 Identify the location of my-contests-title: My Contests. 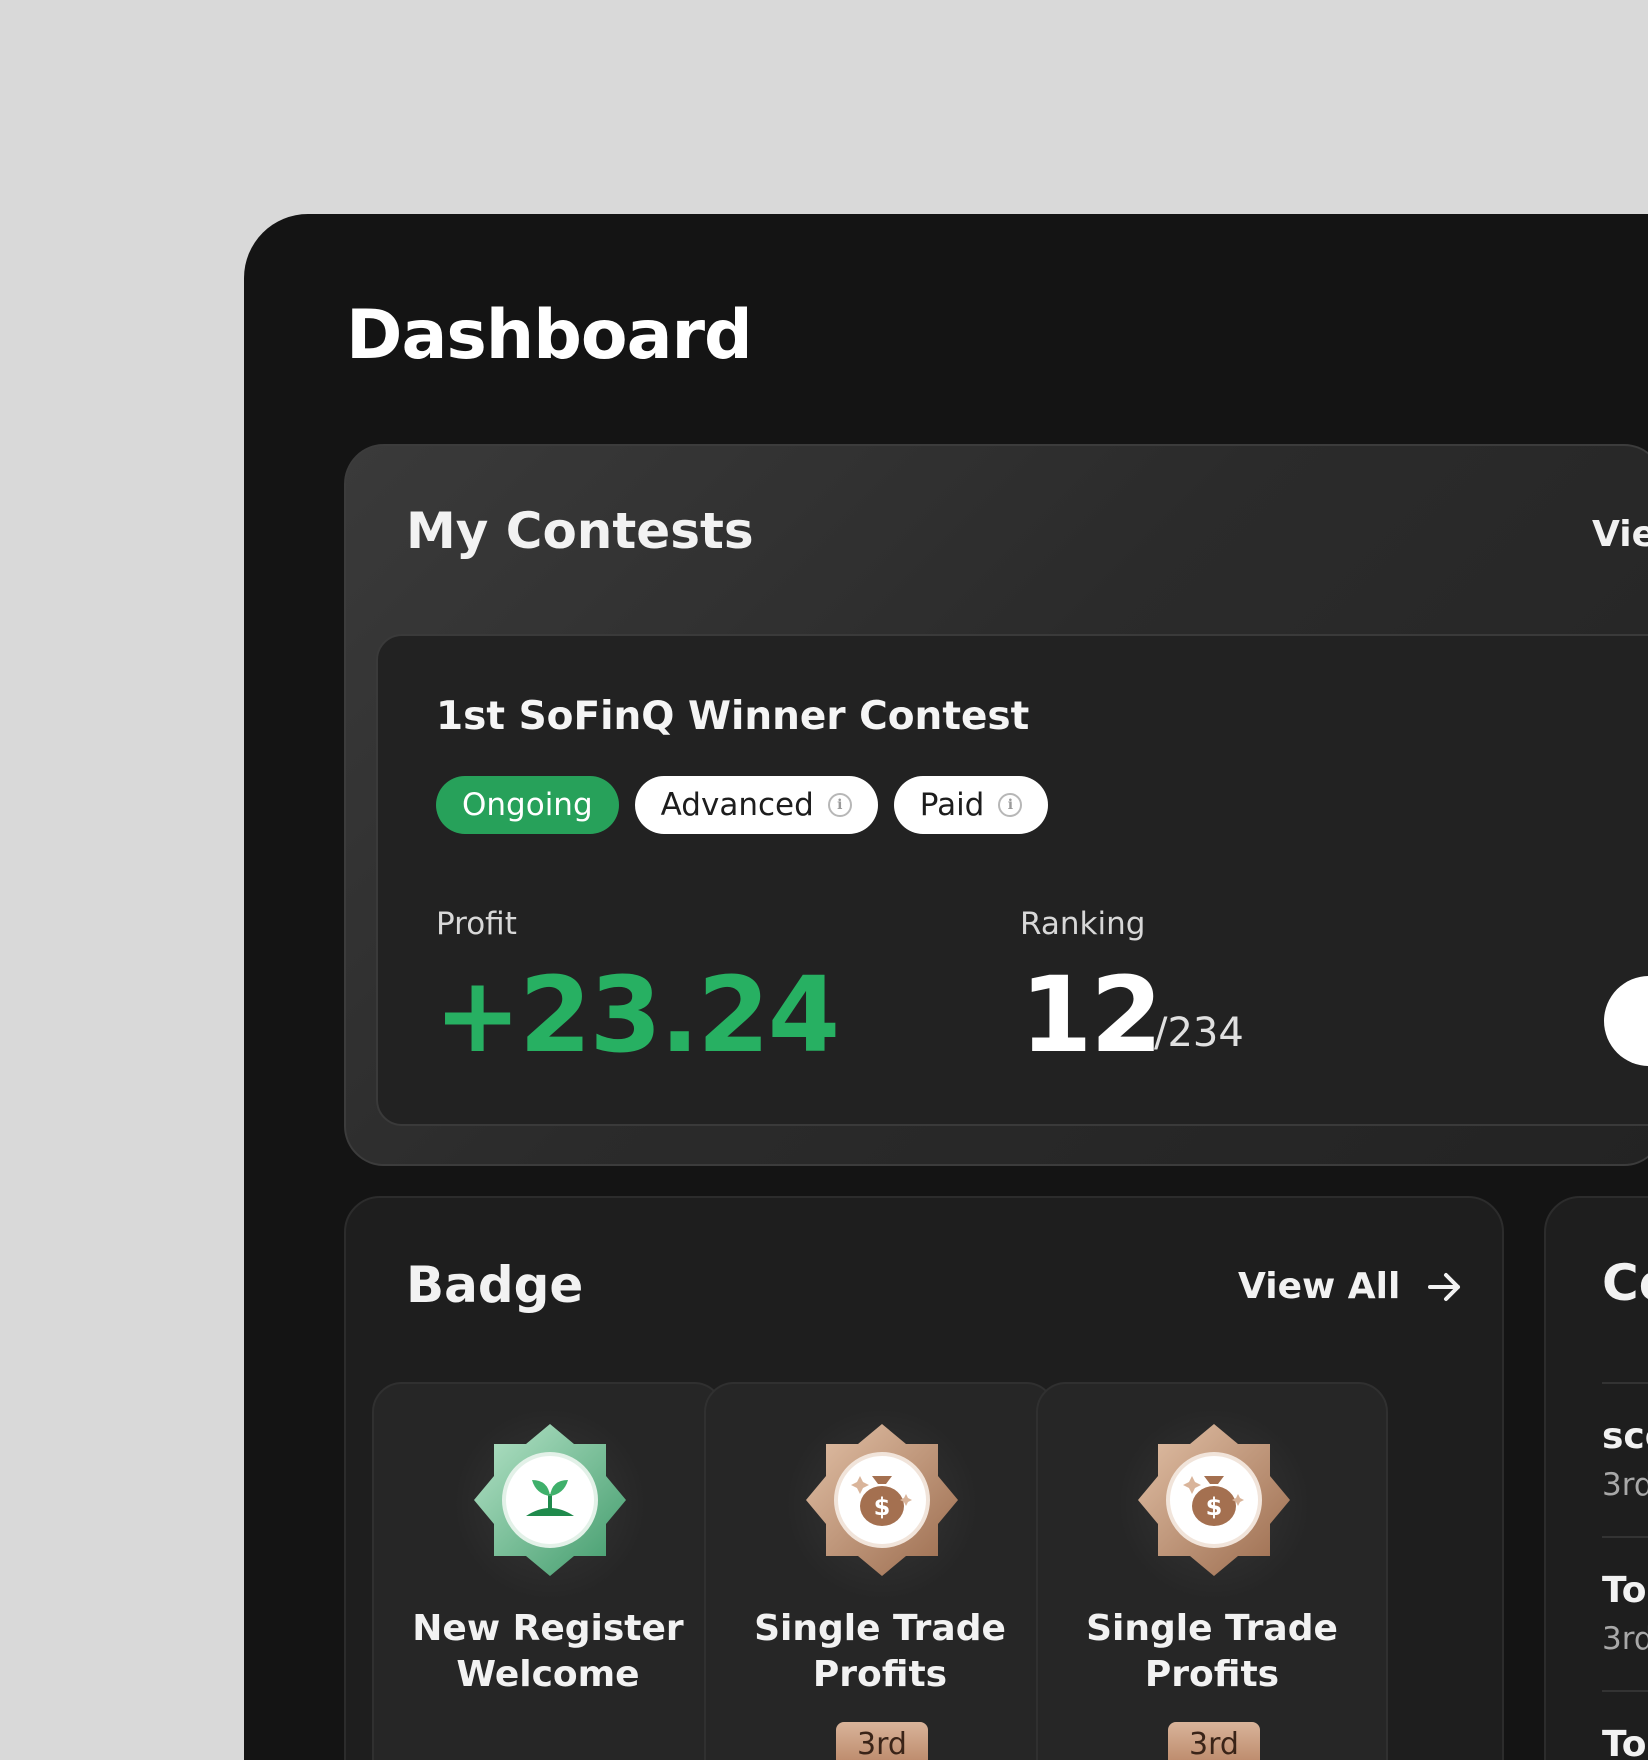
(580, 531).